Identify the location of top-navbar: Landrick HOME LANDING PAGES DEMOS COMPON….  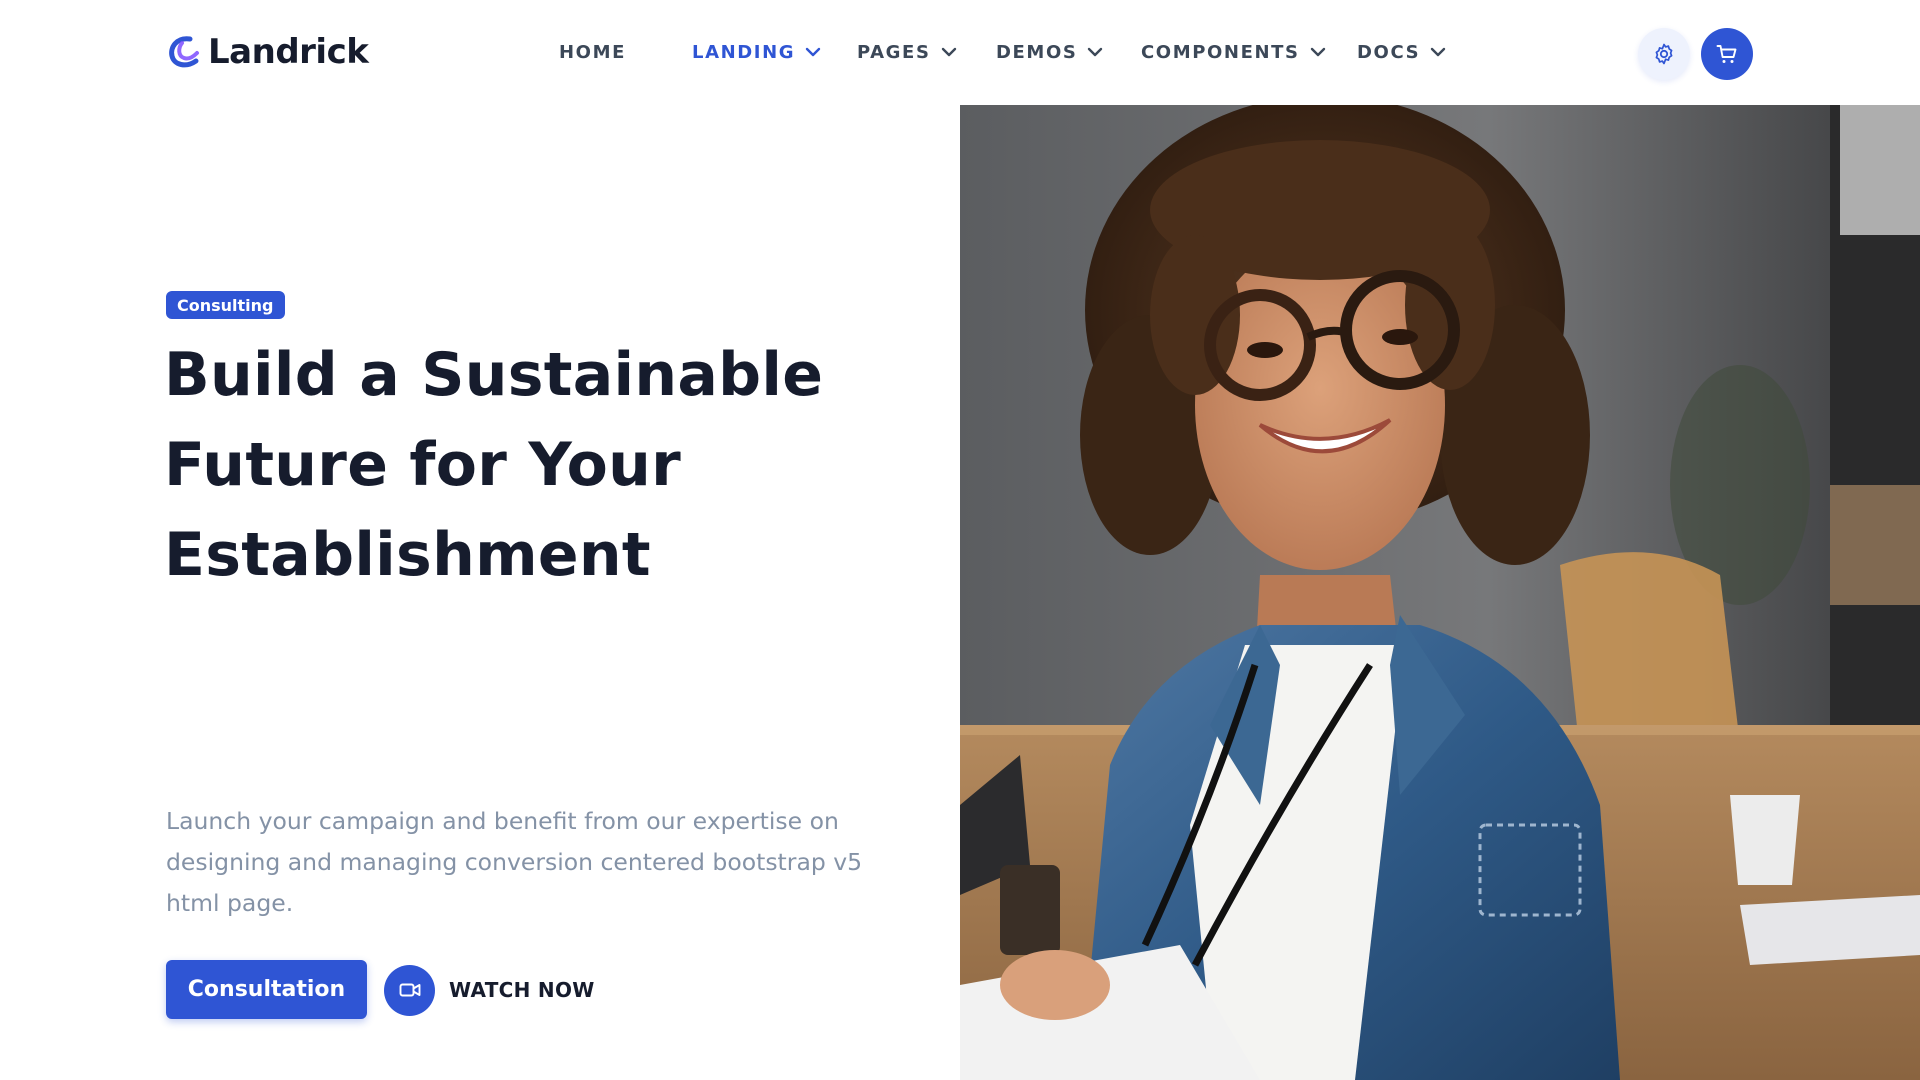
(960, 52).